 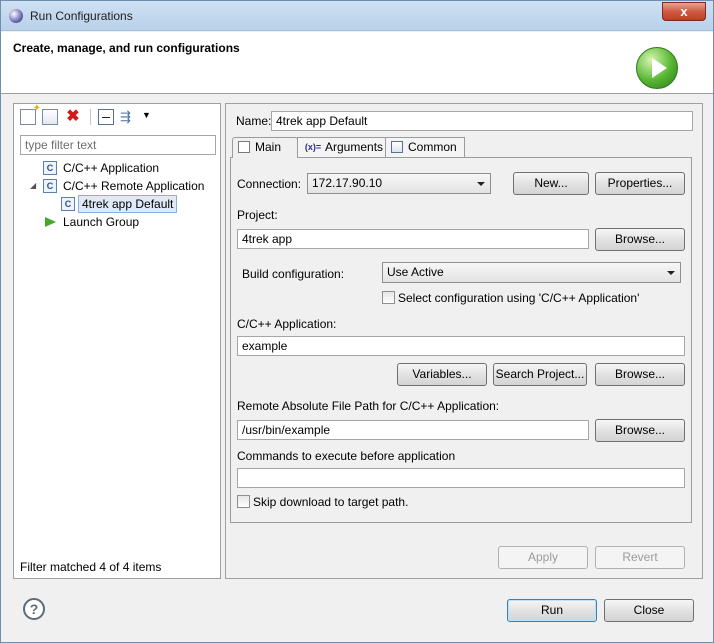 I want to click on chevron-down-icon: ▼, so click(x=146, y=115).